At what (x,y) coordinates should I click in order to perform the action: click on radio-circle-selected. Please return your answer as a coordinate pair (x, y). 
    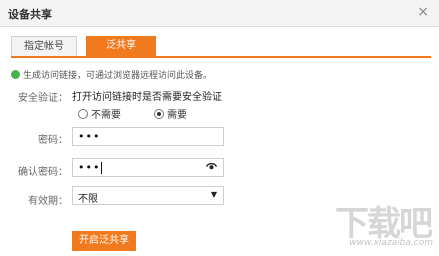
    Looking at the image, I should click on (159, 114).